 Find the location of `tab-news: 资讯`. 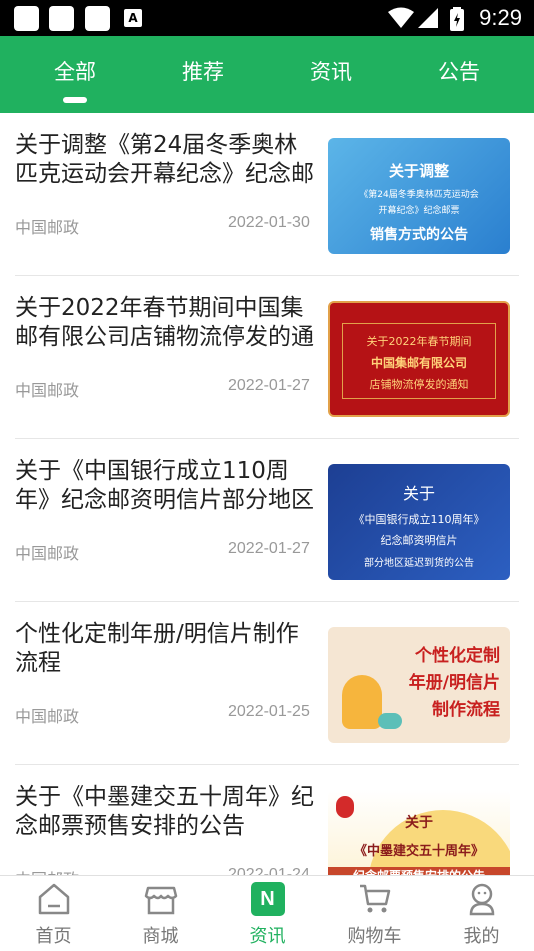

tab-news: 资讯 is located at coordinates (331, 74).